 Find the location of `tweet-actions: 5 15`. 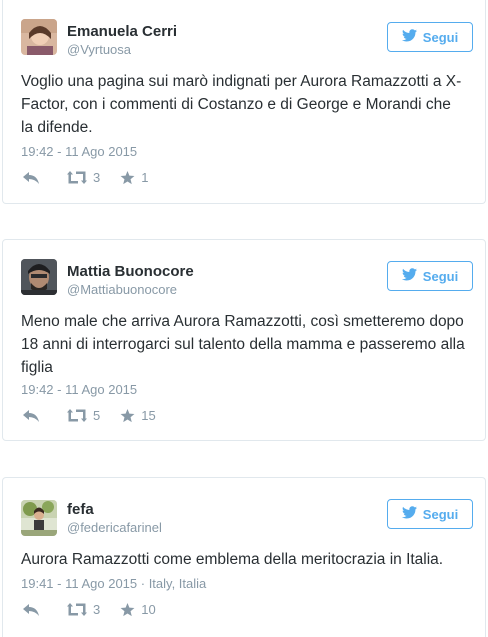

tweet-actions: 5 15 is located at coordinates (89, 415).